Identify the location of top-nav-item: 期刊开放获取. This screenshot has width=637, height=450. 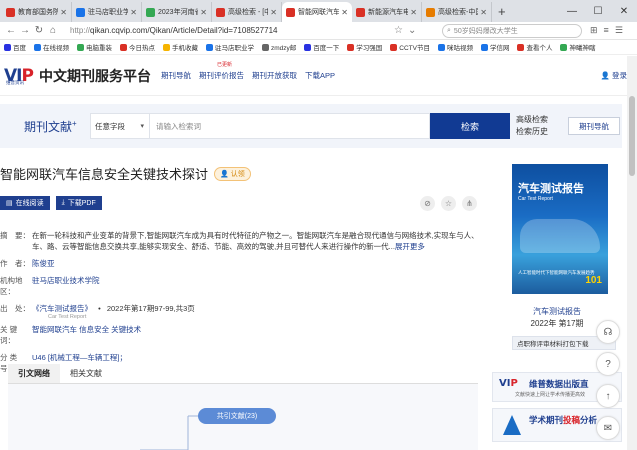
(274, 75).